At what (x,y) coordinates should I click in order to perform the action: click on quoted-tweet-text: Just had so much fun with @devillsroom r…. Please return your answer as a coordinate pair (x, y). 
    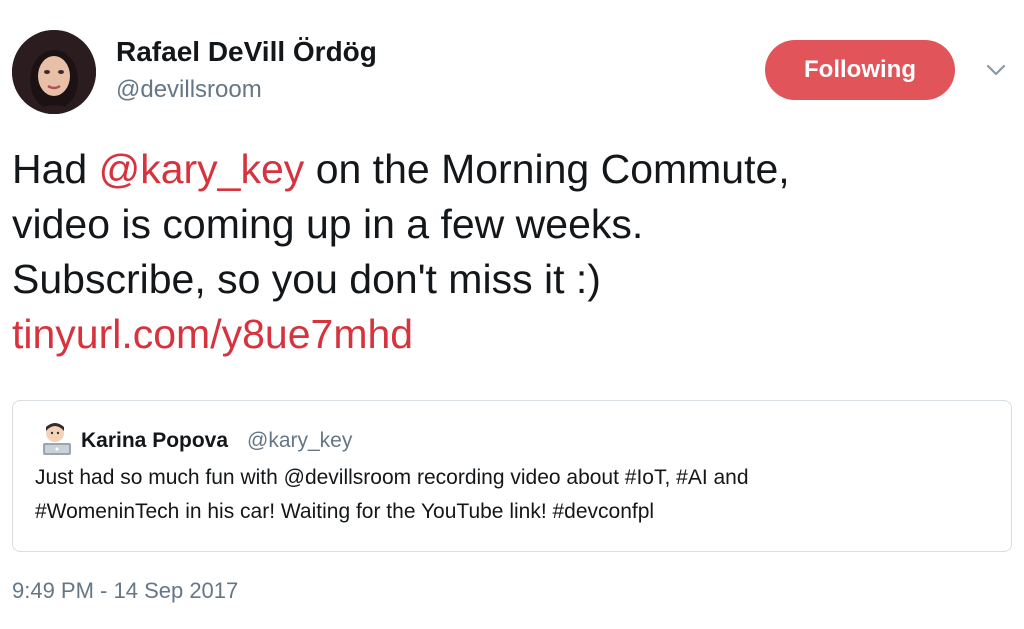
    Looking at the image, I should click on (515, 495).